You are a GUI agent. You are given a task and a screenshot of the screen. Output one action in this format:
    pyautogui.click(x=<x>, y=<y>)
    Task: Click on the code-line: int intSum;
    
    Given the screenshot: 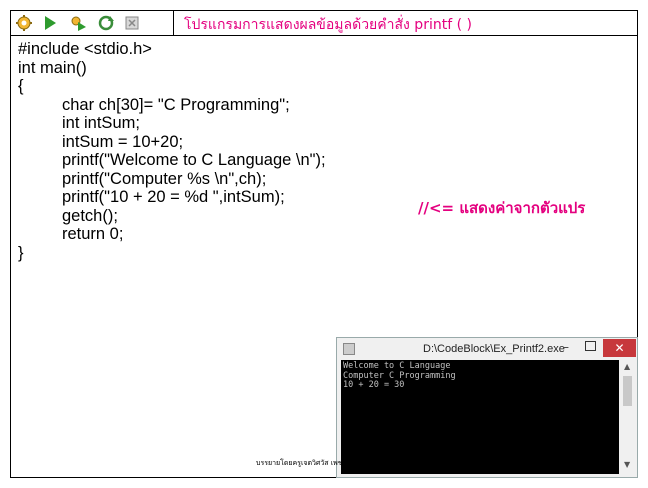 What is the action you would take?
    pyautogui.click(x=101, y=123)
    